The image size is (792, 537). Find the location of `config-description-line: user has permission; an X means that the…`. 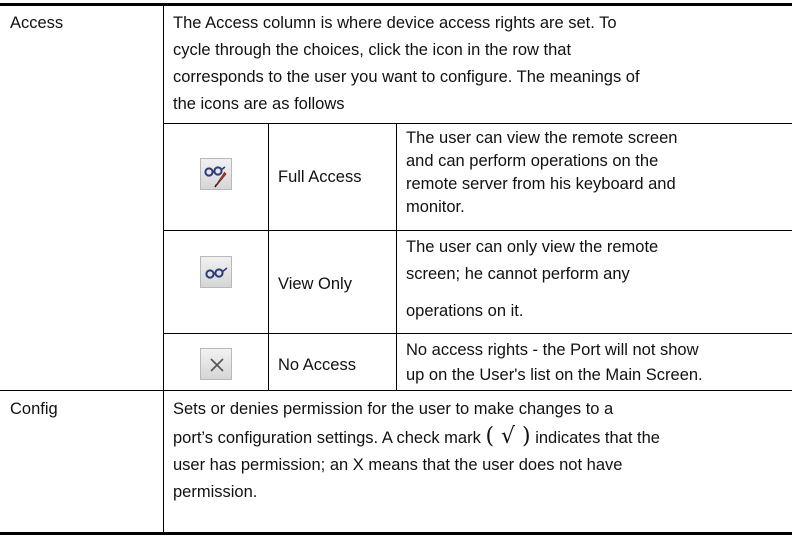

config-description-line: user has permission; an X means that the… is located at coordinates (398, 465).